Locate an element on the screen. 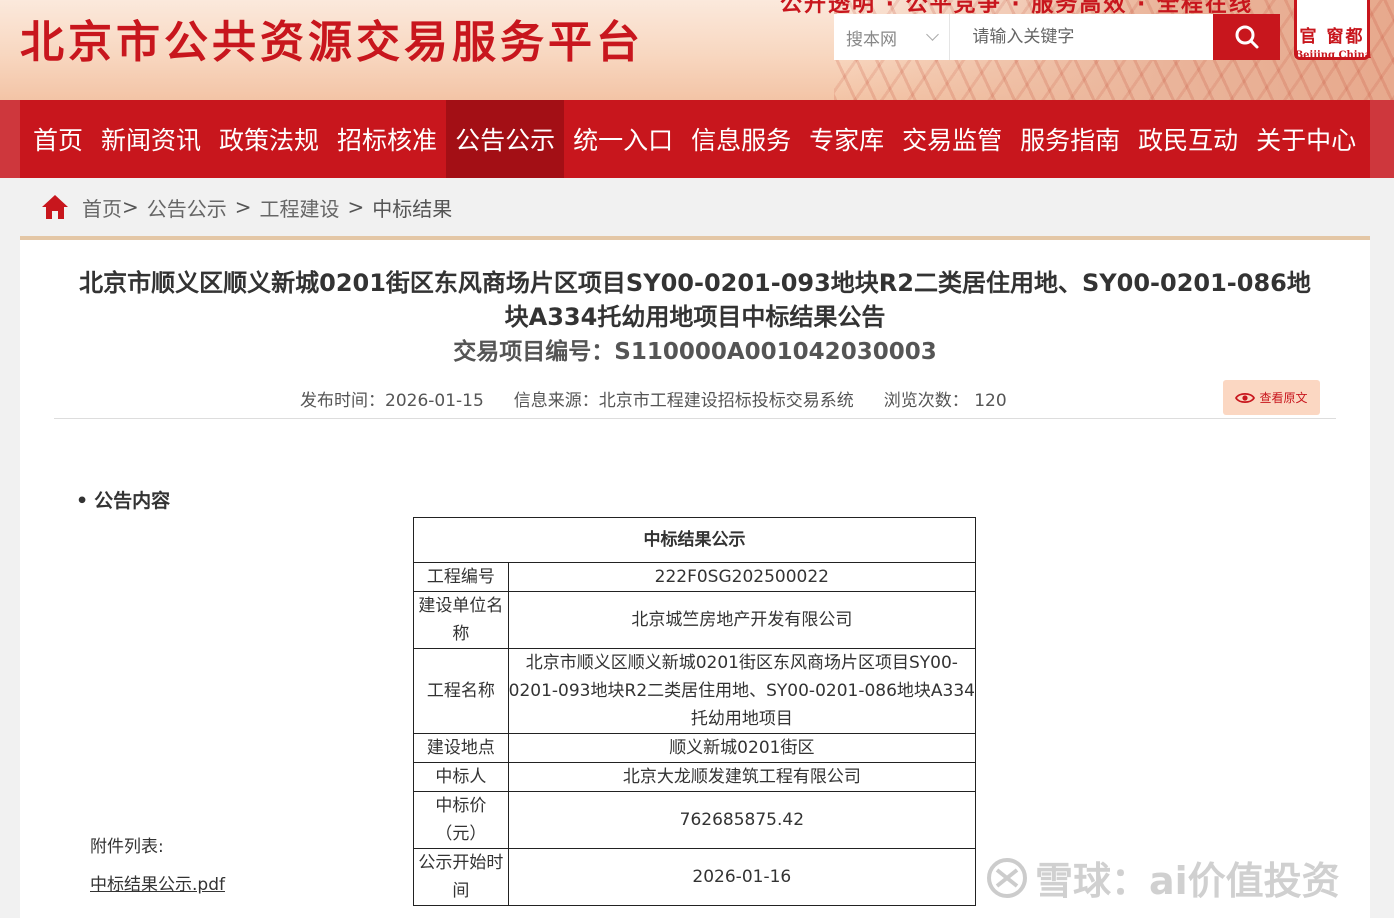 The image size is (1394, 918). breadcrumb: 首页 > 公告公示 > 工程建设 > 中标结果 is located at coordinates (246, 207).